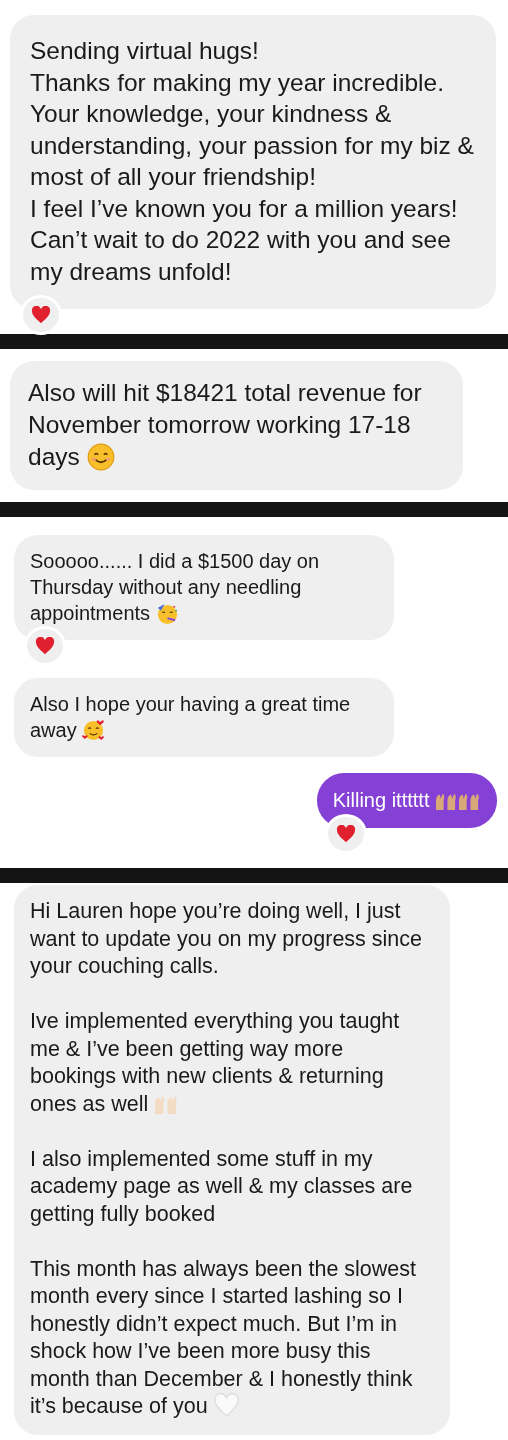 Image resolution: width=508 pixels, height=1440 pixels. I want to click on message-text: Also I hope your having a great time away, so click(191, 717).